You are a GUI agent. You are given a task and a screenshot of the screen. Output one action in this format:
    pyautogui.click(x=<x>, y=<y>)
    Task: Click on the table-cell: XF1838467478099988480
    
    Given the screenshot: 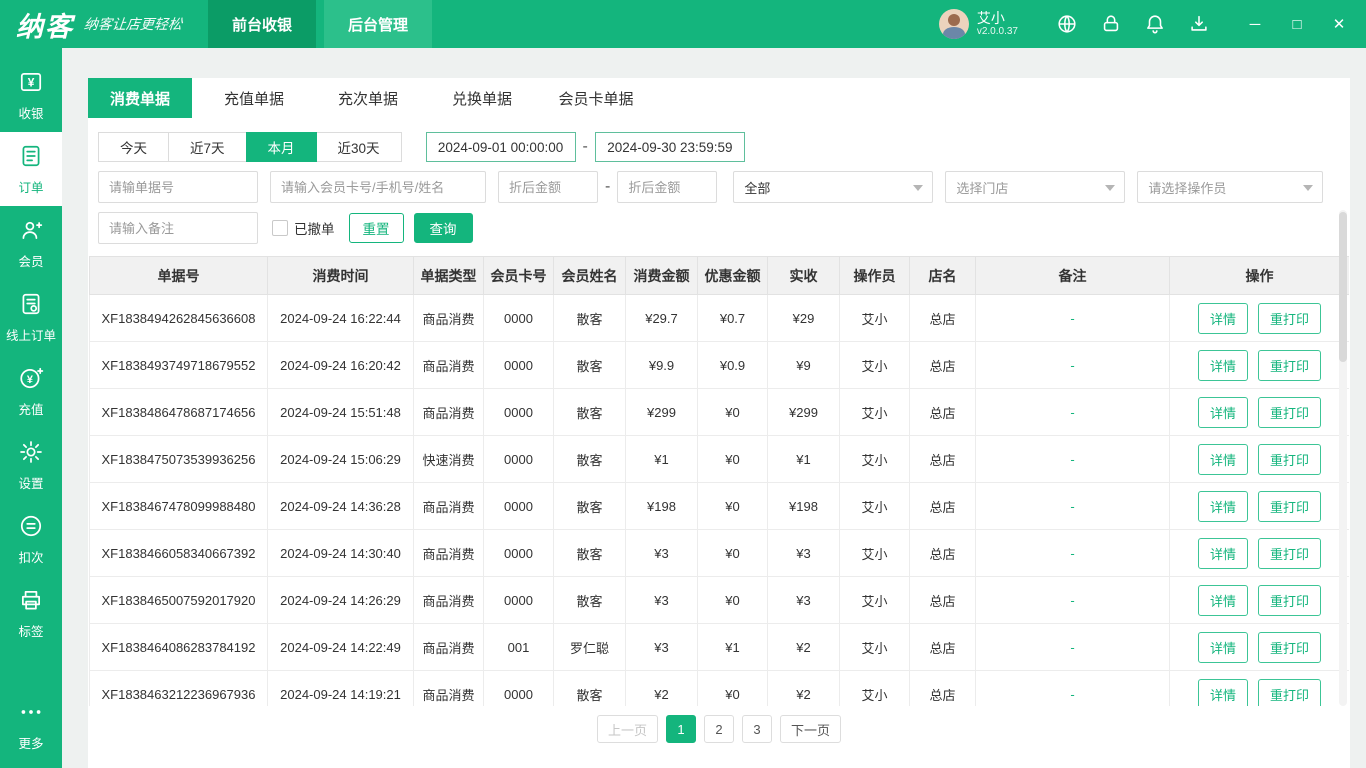 What is the action you would take?
    pyautogui.click(x=178, y=506)
    